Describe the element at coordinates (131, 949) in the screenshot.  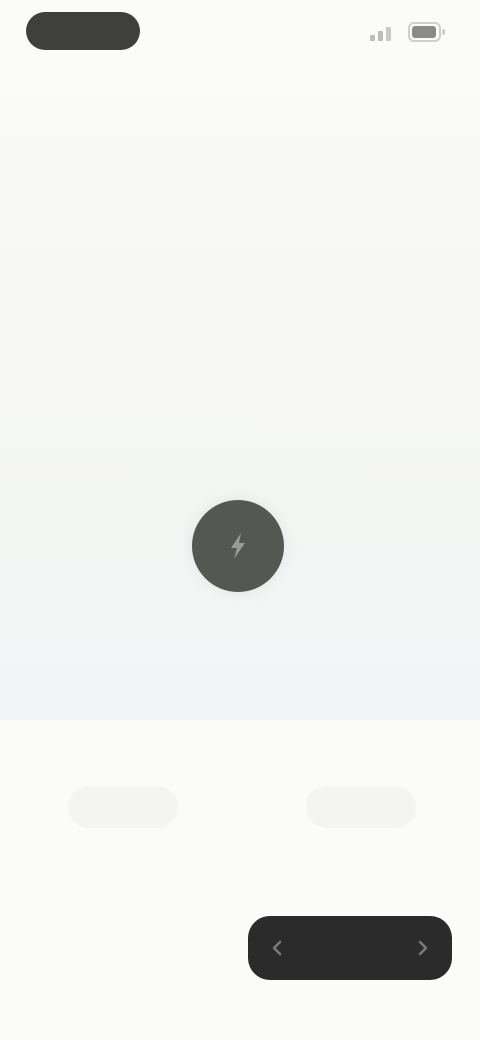
I see `secondary-action-button` at that location.